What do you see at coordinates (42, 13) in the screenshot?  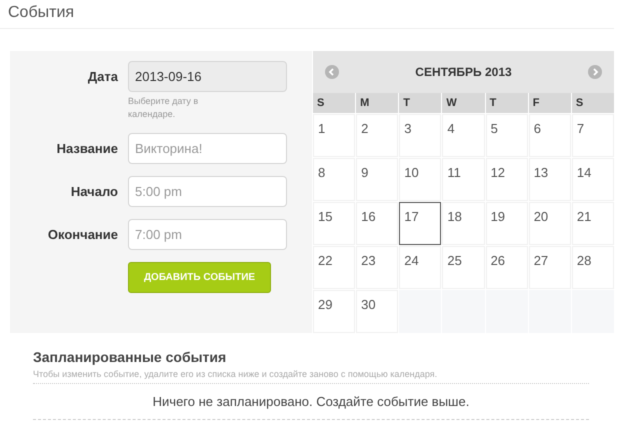 I see `page-title: События` at bounding box center [42, 13].